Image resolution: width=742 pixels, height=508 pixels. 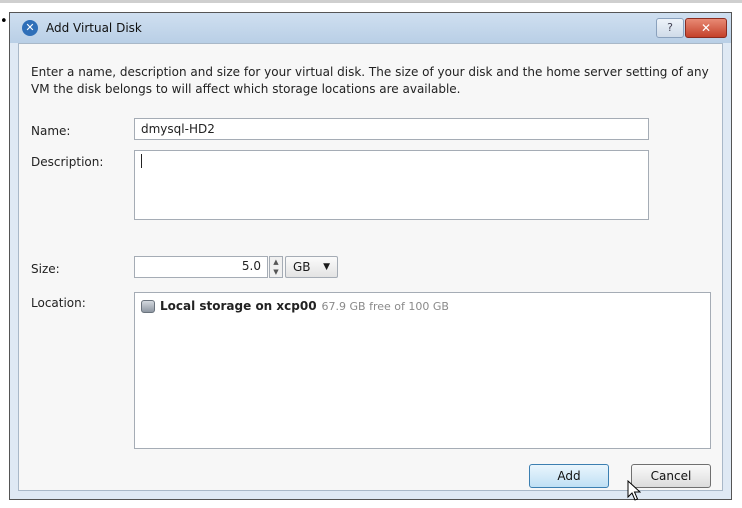 What do you see at coordinates (391, 185) in the screenshot?
I see `description-textarea` at bounding box center [391, 185].